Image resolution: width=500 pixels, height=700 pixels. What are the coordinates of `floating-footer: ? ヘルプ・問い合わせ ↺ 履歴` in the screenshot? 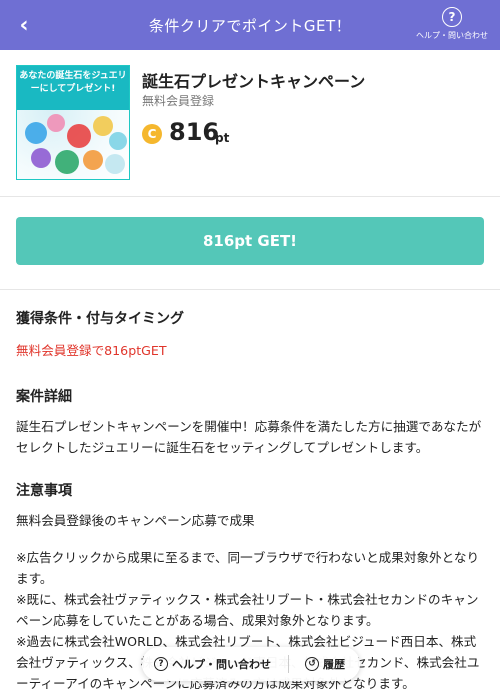 It's located at (251, 664).